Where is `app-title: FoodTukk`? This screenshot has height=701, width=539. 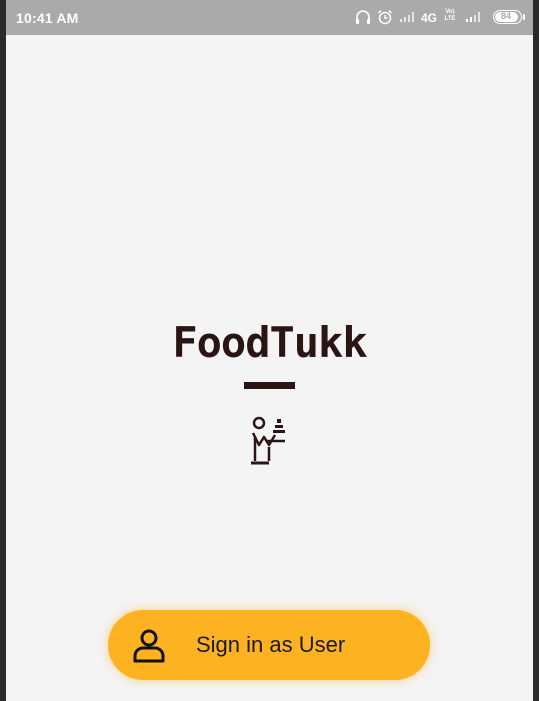
app-title: FoodTukk is located at coordinates (269, 342).